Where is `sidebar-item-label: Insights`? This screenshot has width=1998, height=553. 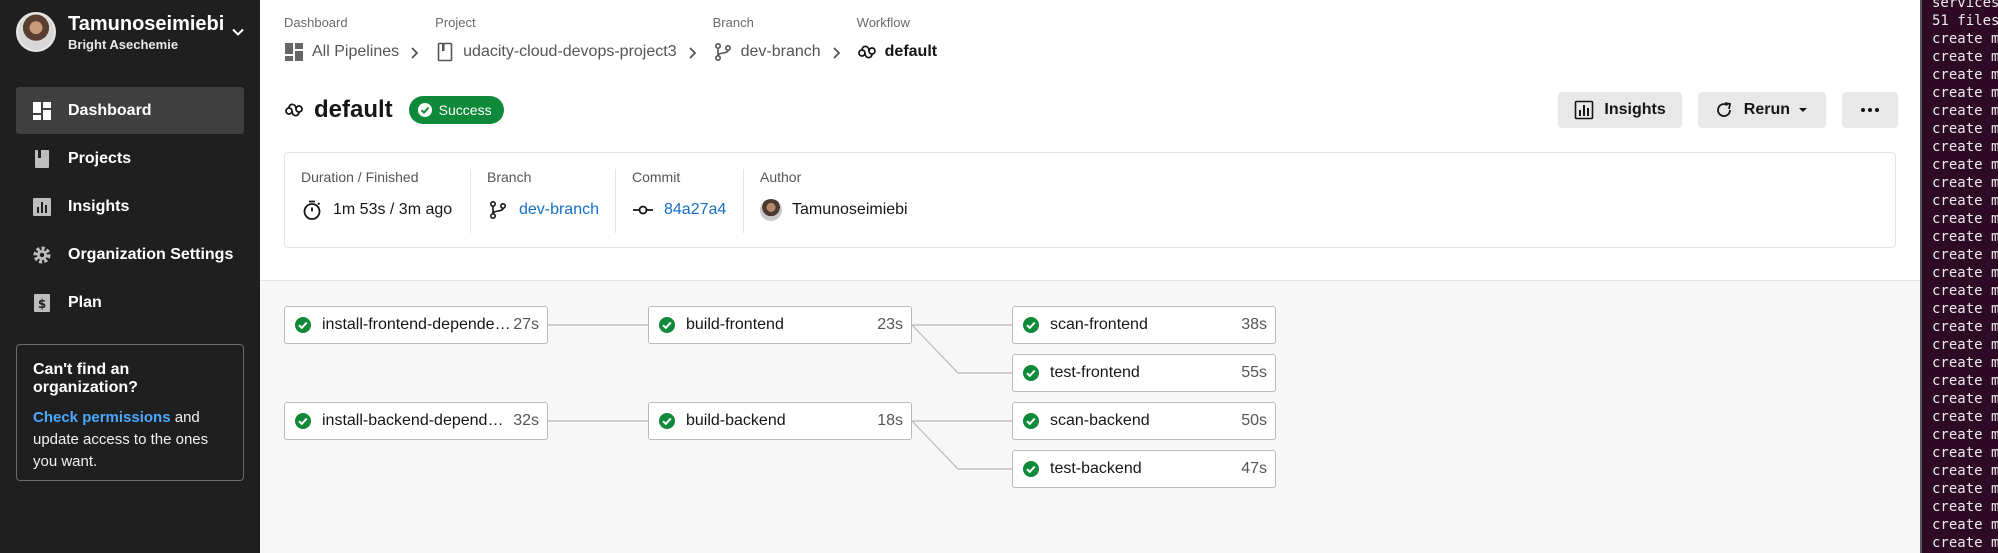 sidebar-item-label: Insights is located at coordinates (99, 206).